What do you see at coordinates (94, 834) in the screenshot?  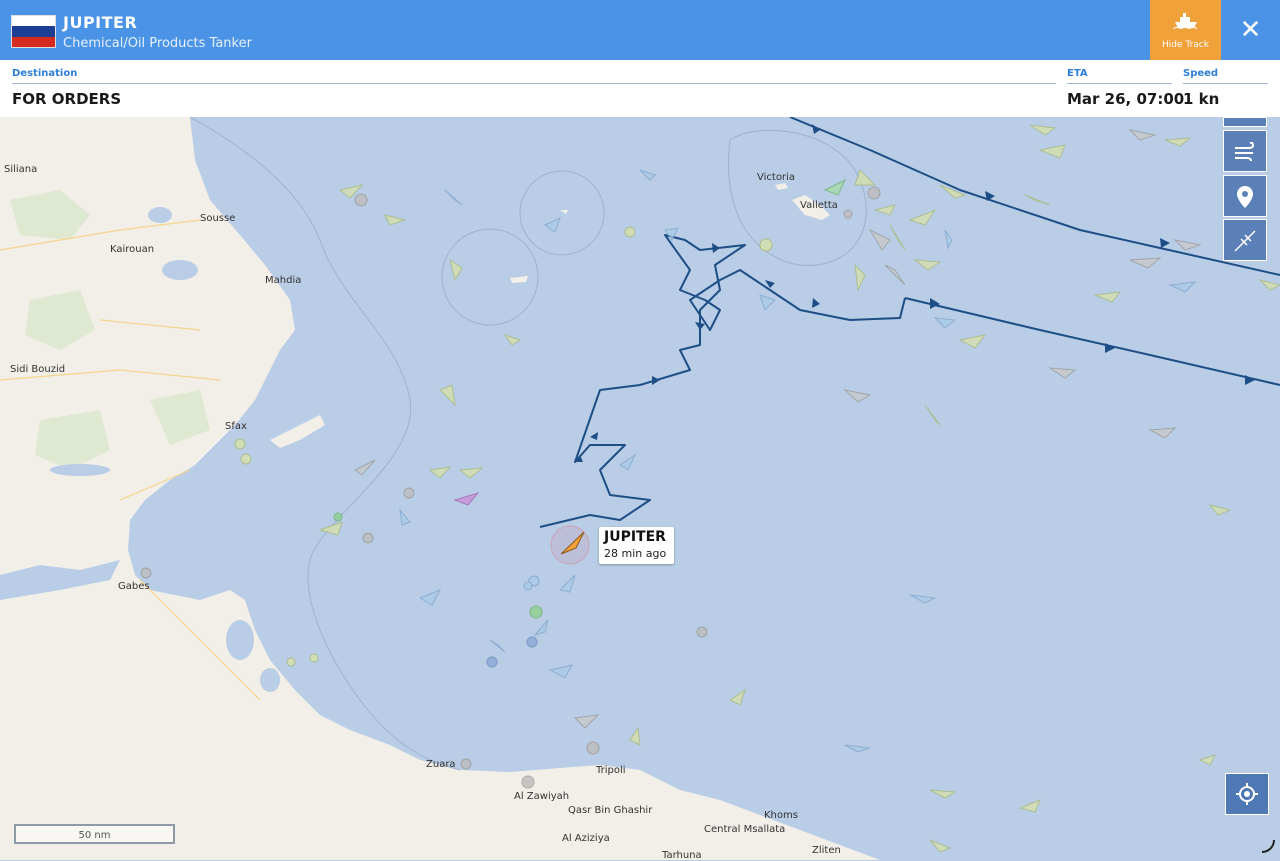 I see `scale-bar: 50 nm` at bounding box center [94, 834].